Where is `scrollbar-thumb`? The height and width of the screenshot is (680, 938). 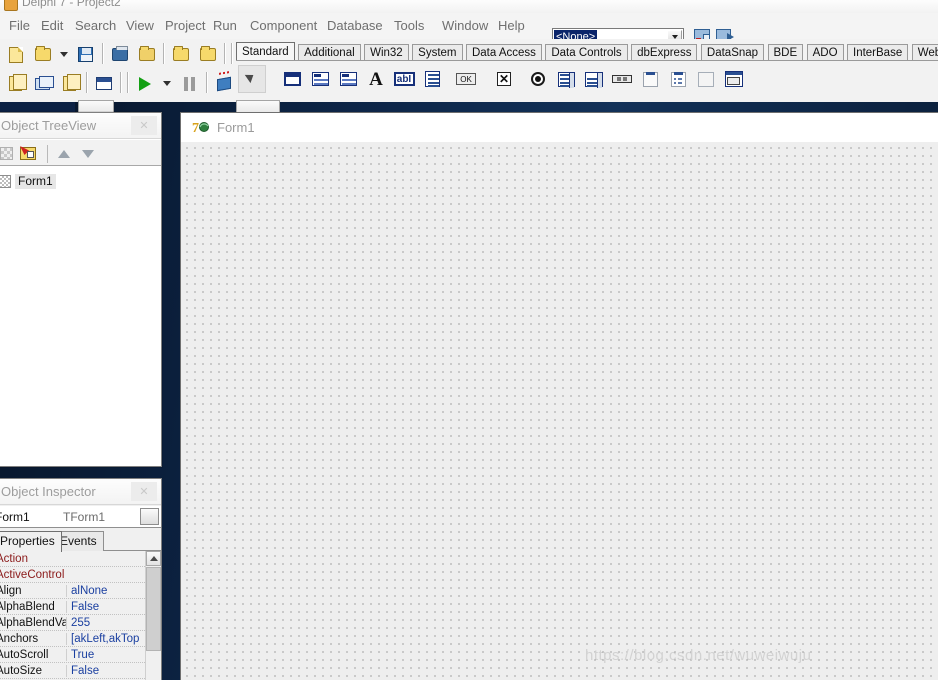
scrollbar-thumb is located at coordinates (153, 609).